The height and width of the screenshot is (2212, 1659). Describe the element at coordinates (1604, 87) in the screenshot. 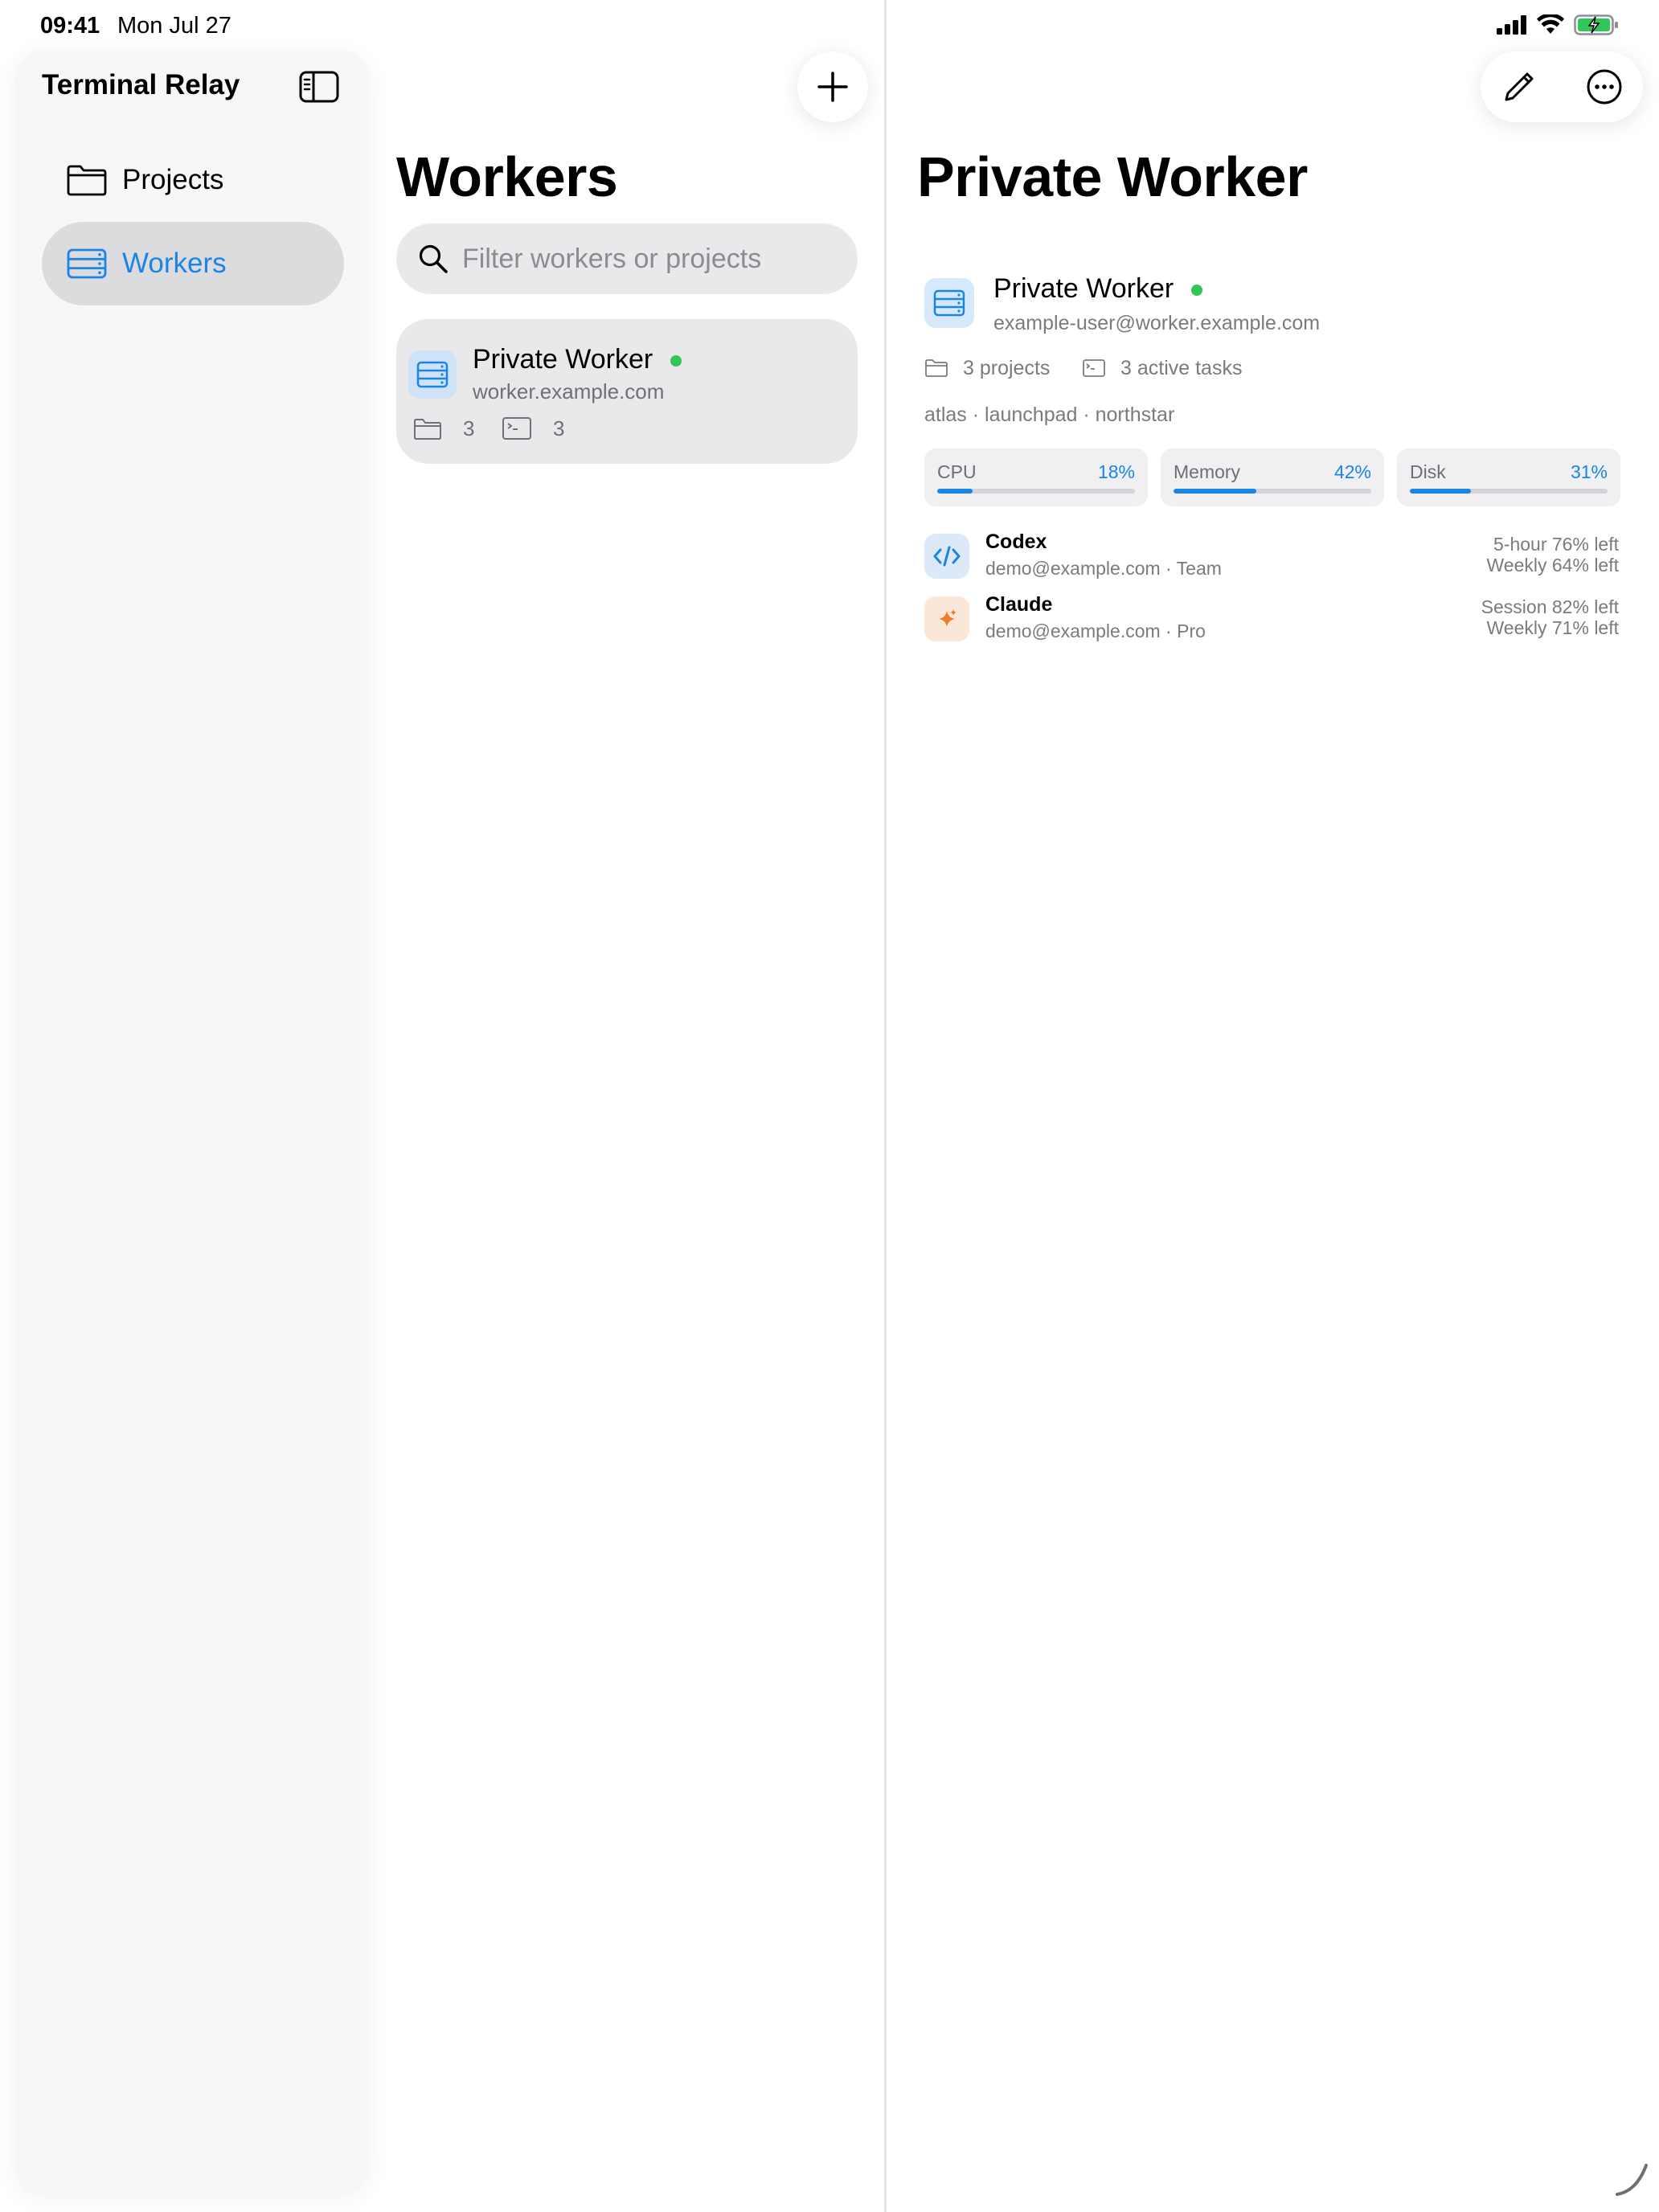

I see `more-options-icon` at that location.